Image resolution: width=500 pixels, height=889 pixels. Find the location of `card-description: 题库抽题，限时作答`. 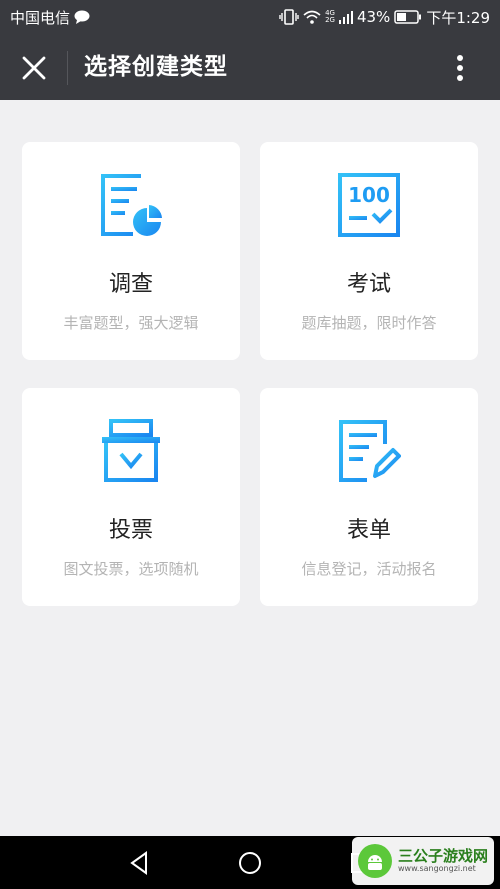

card-description: 题库抽题，限时作答 is located at coordinates (369, 323).